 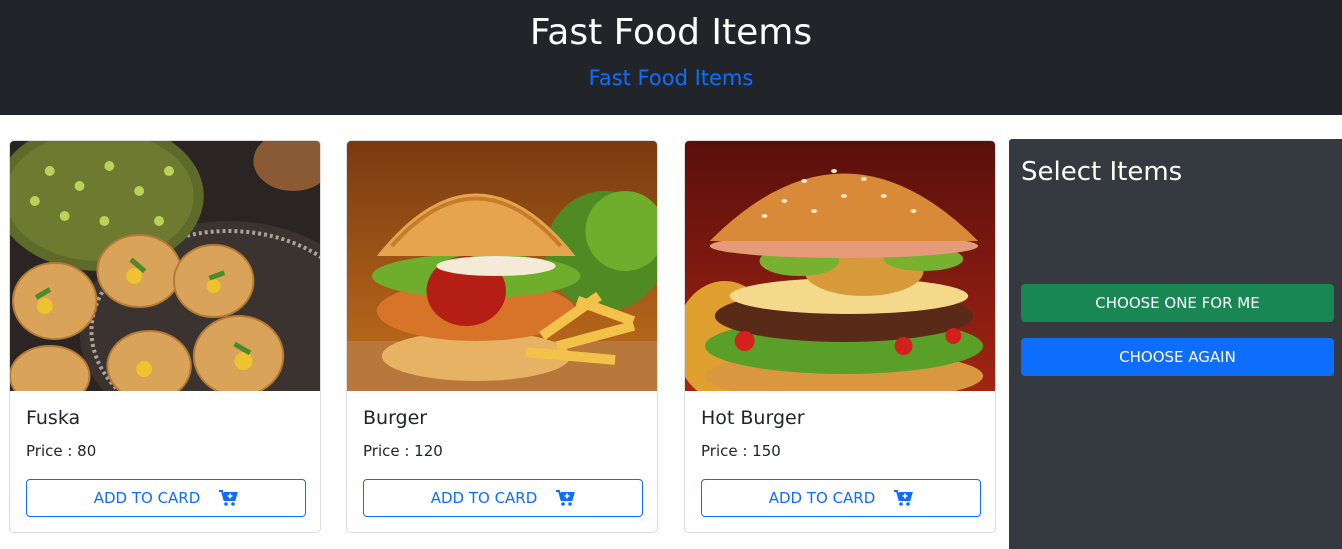 I want to click on item-price: Price : 120, so click(x=403, y=451).